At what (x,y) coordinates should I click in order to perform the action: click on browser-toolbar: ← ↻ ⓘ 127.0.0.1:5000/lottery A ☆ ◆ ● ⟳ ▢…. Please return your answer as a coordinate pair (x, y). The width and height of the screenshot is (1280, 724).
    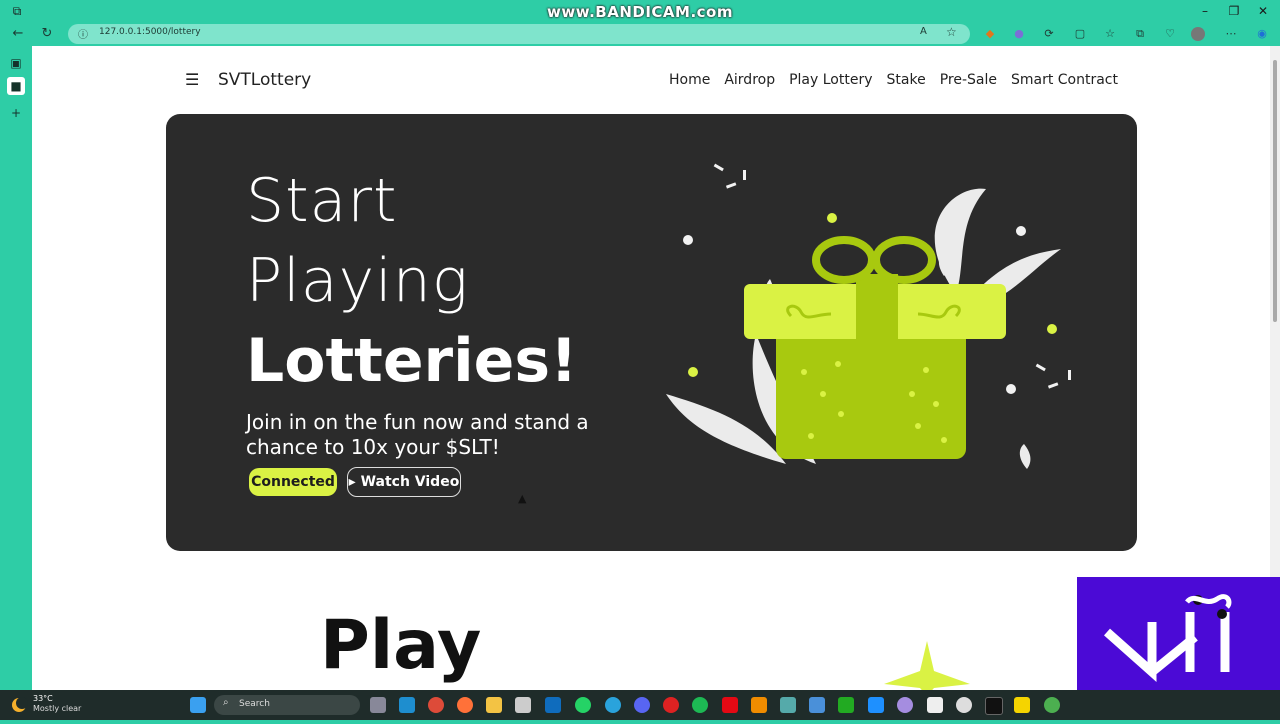
    Looking at the image, I should click on (640, 34).